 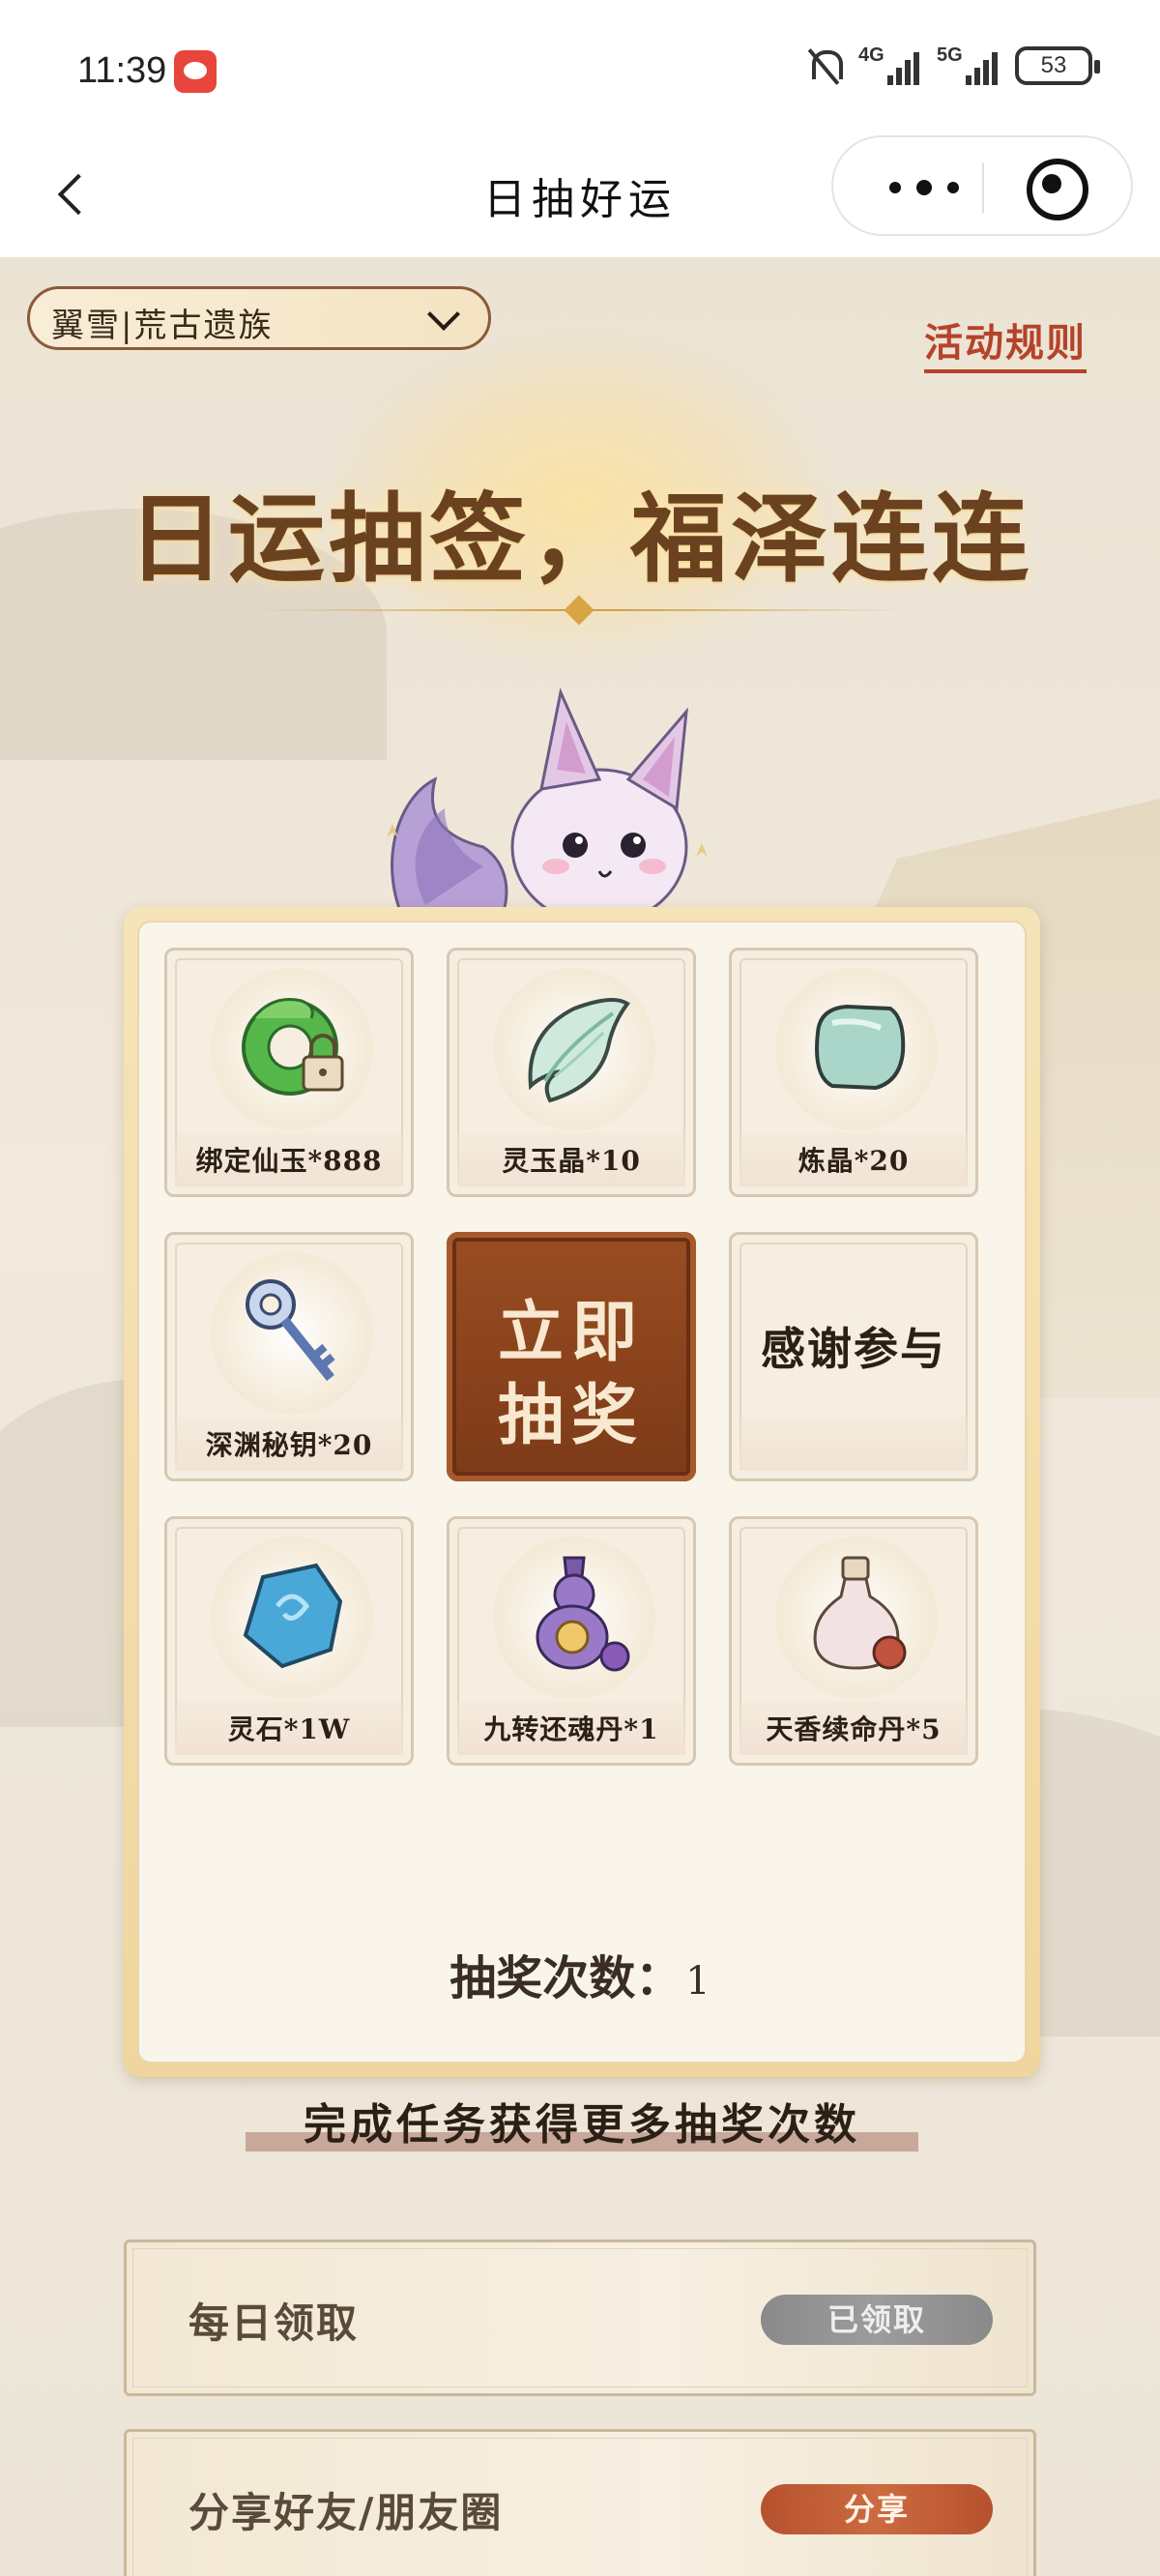 What do you see at coordinates (566, 1978) in the screenshot?
I see `draw-count-label: 抽奖次数：` at bounding box center [566, 1978].